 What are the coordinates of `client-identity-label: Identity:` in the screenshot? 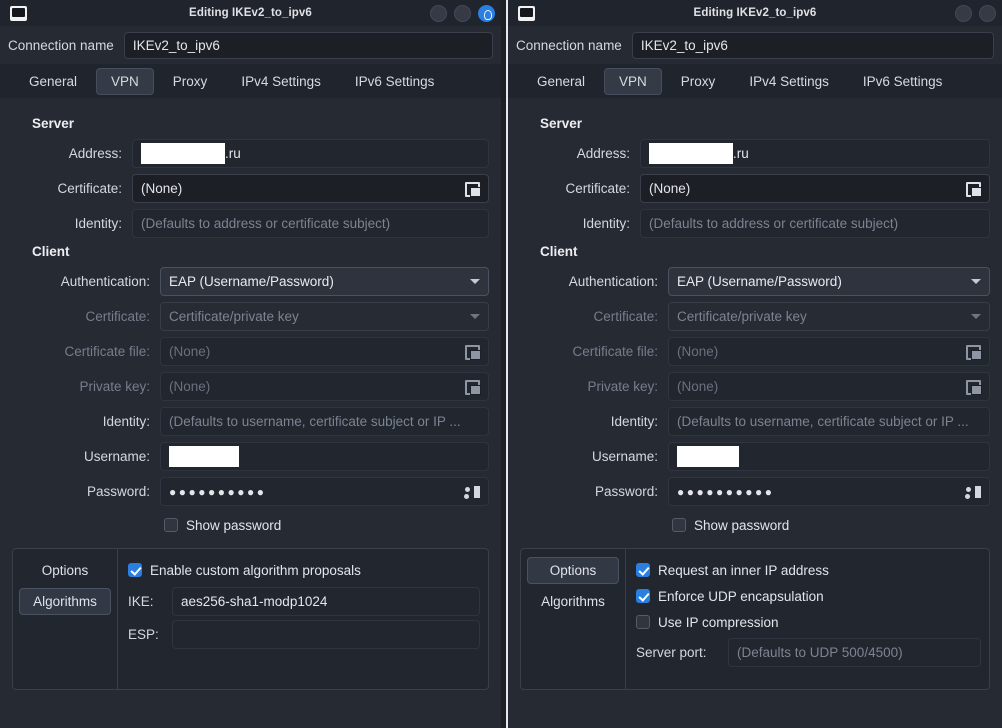 It's located at (126, 421).